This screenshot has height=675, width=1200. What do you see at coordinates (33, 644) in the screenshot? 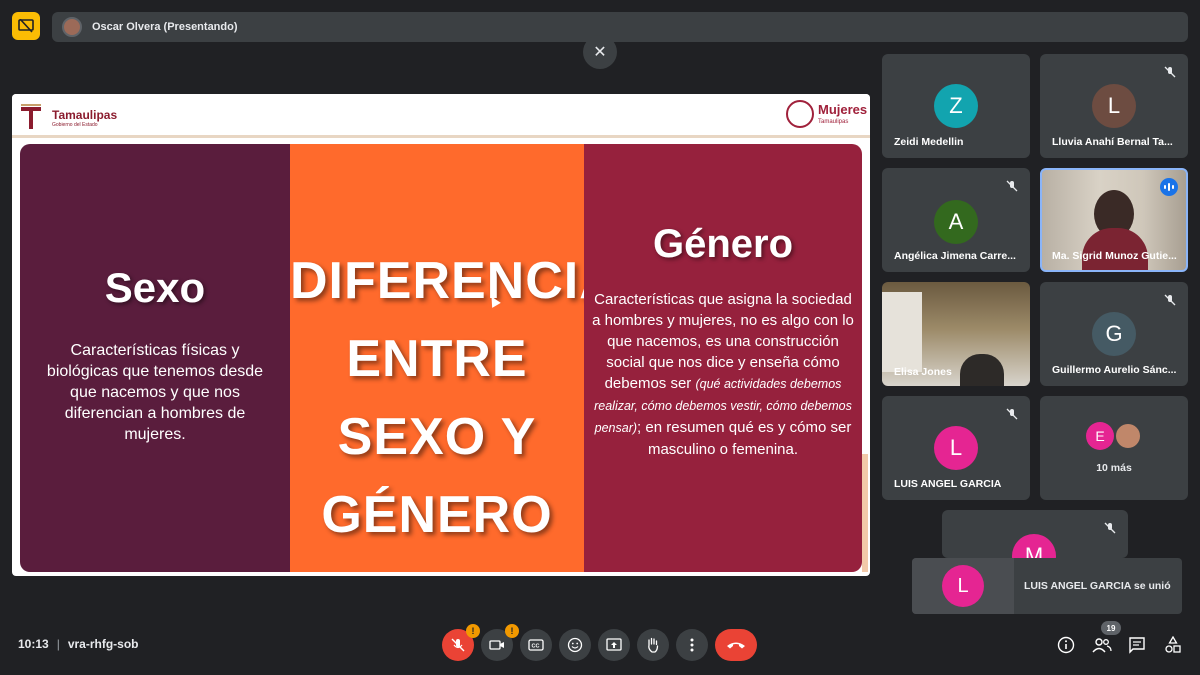
I see `meeting-time: 10:13` at bounding box center [33, 644].